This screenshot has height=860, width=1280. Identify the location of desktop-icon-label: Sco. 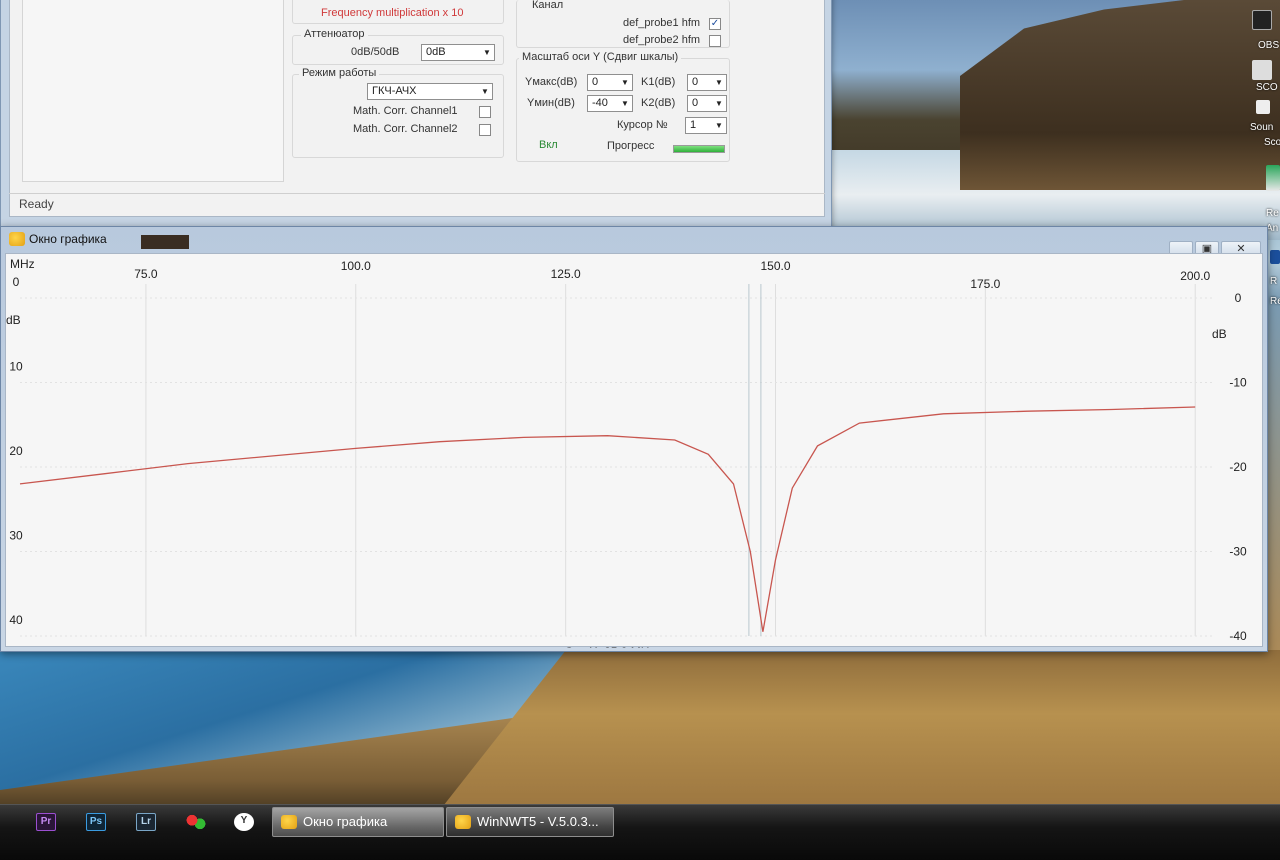
(1272, 142).